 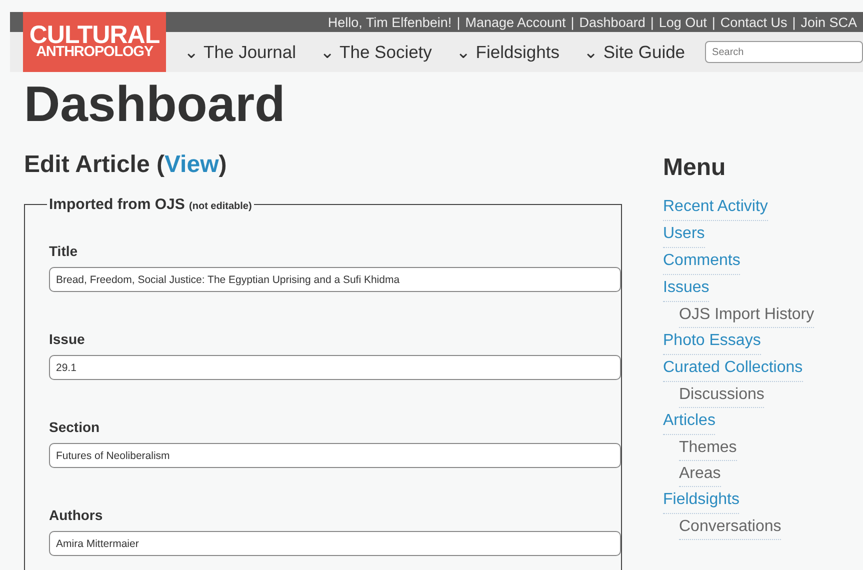 I want to click on nav-menu-item: ⌄ Site Guide, so click(x=634, y=52).